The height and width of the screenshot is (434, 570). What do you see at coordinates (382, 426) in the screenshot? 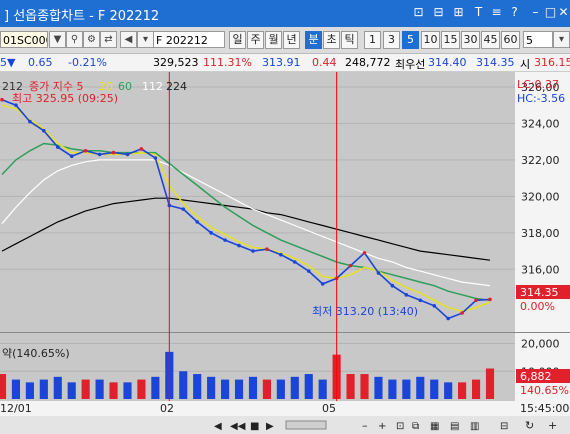
I see `zoom-in-icon: +` at bounding box center [382, 426].